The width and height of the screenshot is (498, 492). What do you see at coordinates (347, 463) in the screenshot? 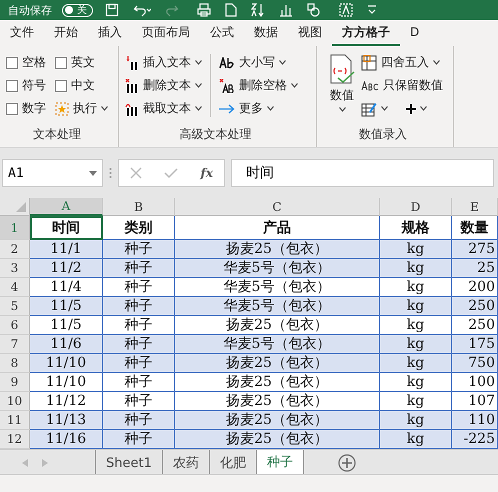
I see `add-sheet-icon` at bounding box center [347, 463].